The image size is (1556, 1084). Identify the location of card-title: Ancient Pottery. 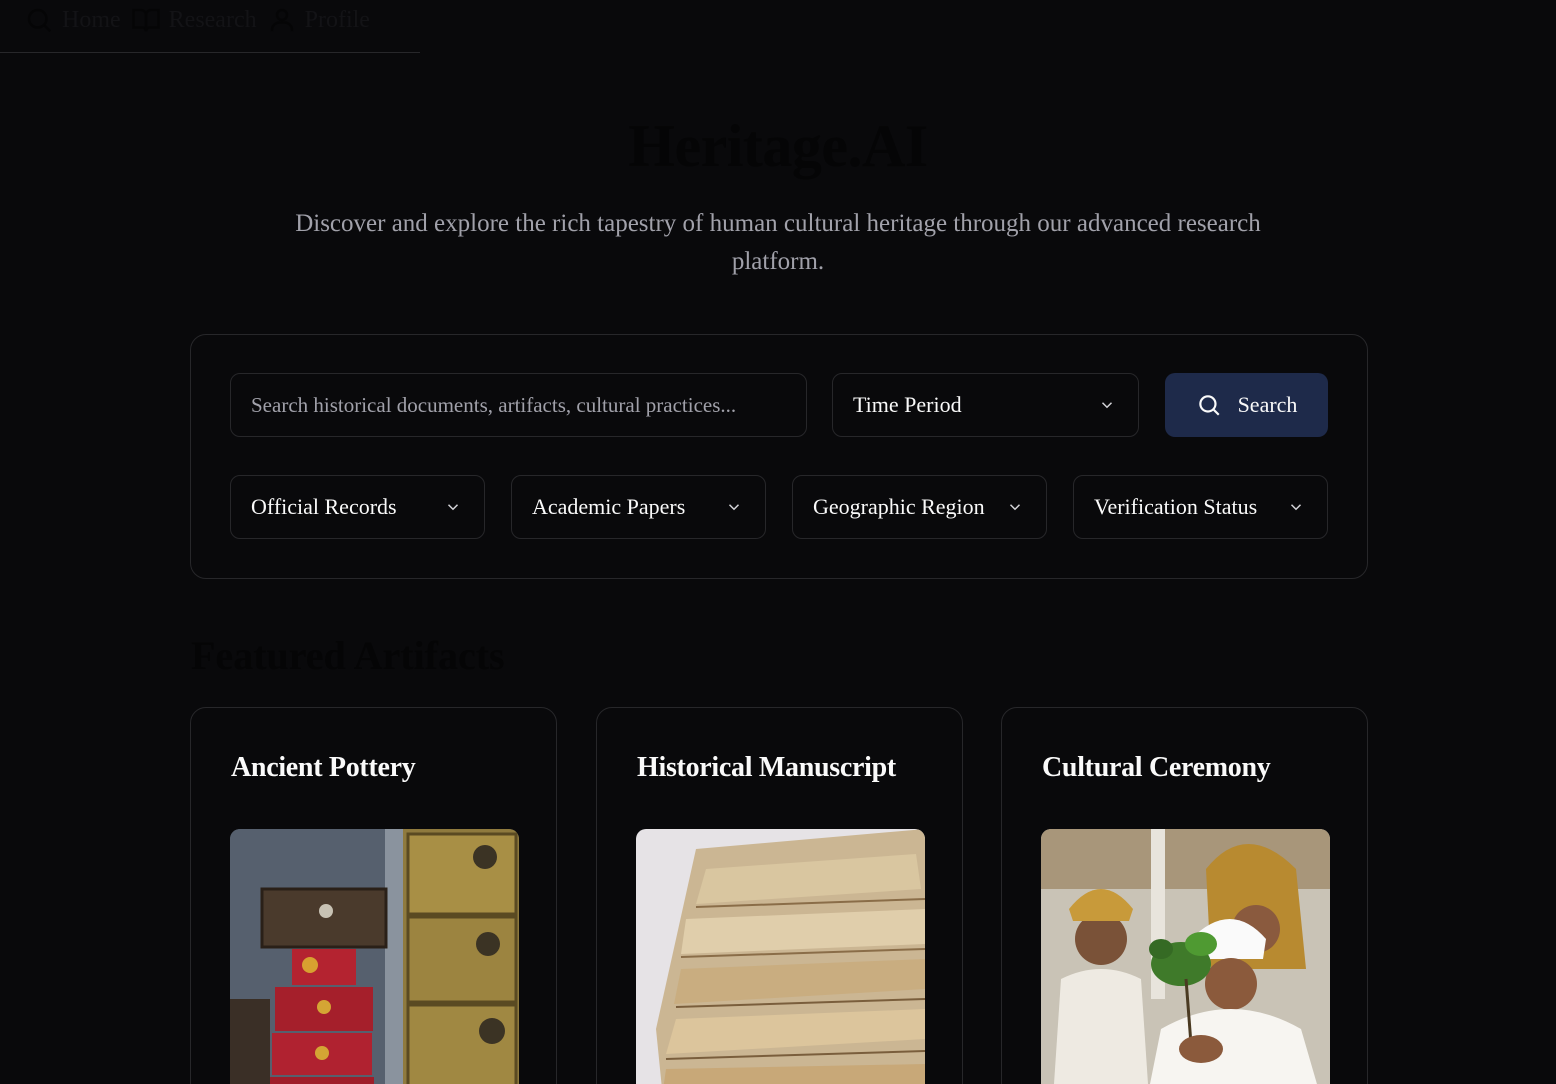
(323, 767).